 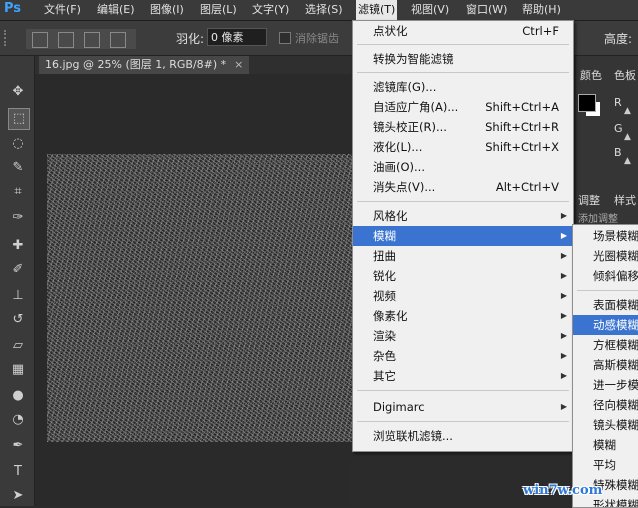 I want to click on submenu-item-lens-blur: 镜头模糊, so click(x=605, y=425).